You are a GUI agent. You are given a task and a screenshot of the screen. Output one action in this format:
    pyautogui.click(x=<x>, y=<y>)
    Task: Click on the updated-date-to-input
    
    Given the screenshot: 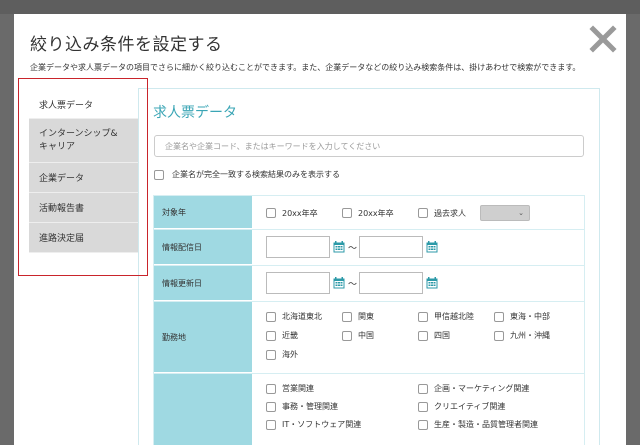 What is the action you would take?
    pyautogui.click(x=391, y=283)
    